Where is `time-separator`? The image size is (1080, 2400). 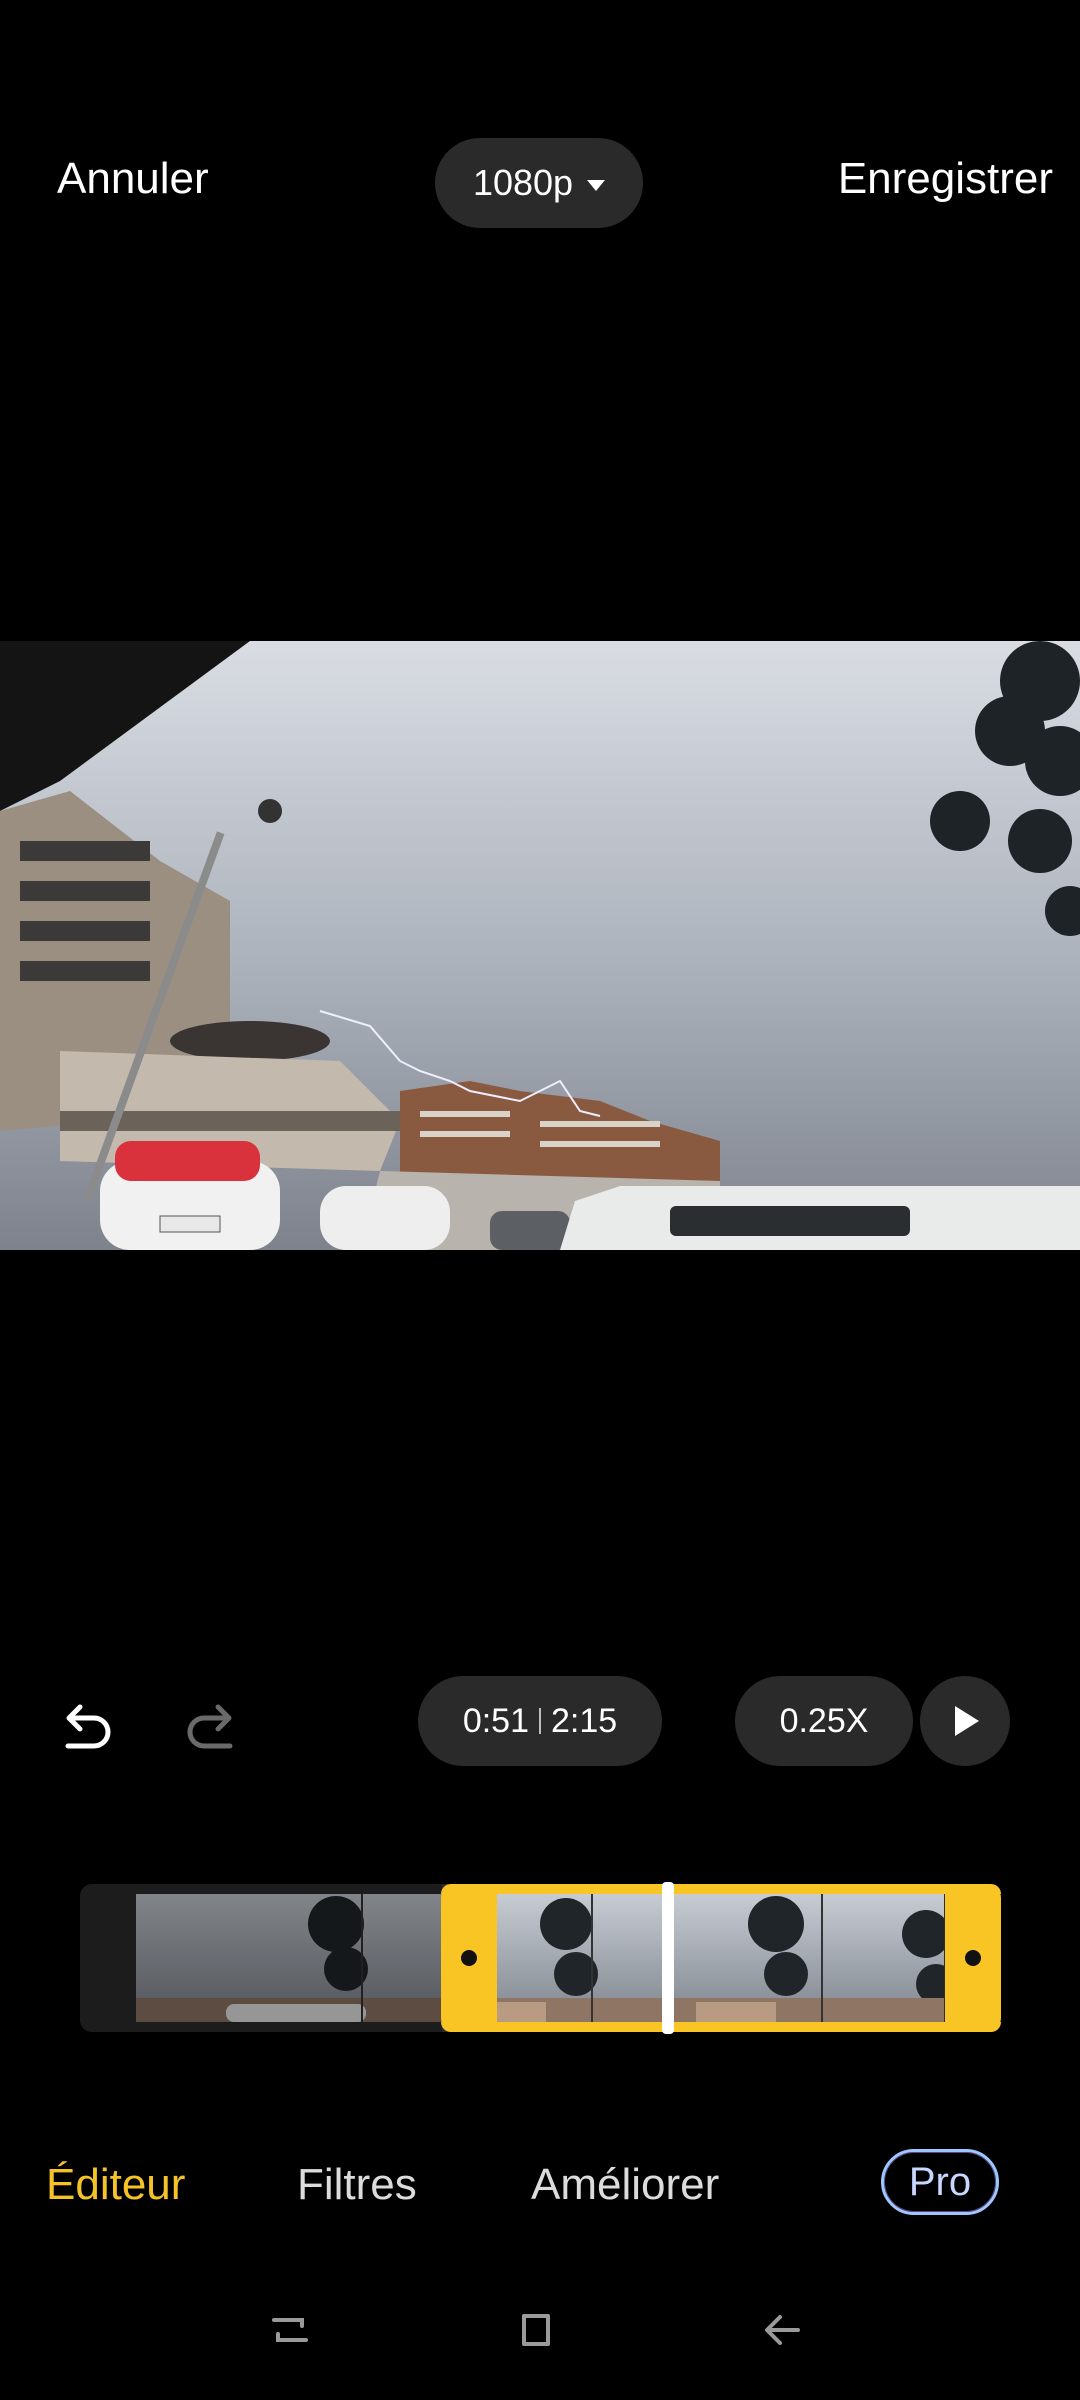 time-separator is located at coordinates (540, 1721).